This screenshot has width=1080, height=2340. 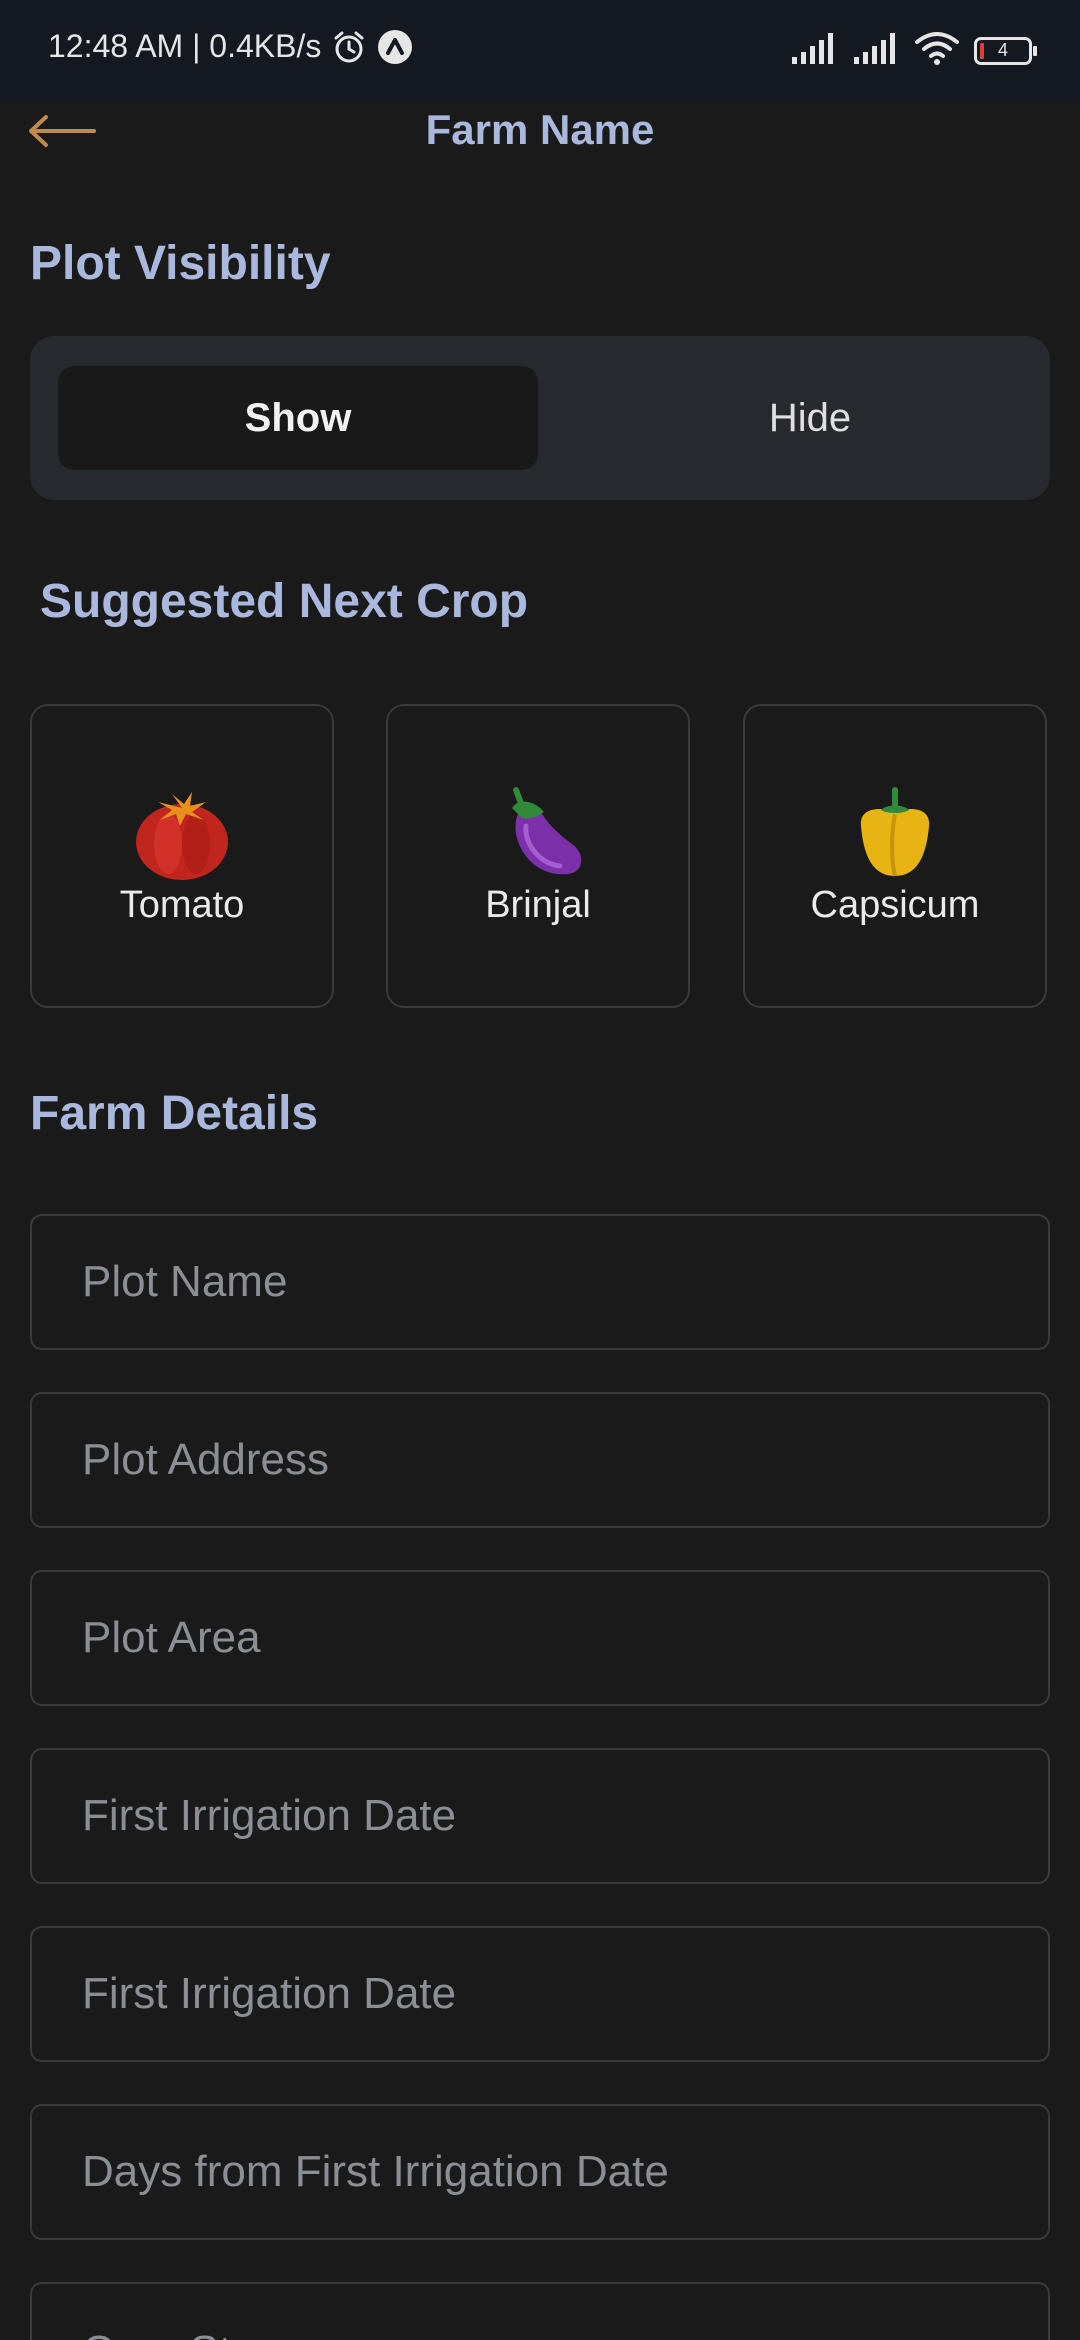 I want to click on app-notification-icon, so click(x=395, y=47).